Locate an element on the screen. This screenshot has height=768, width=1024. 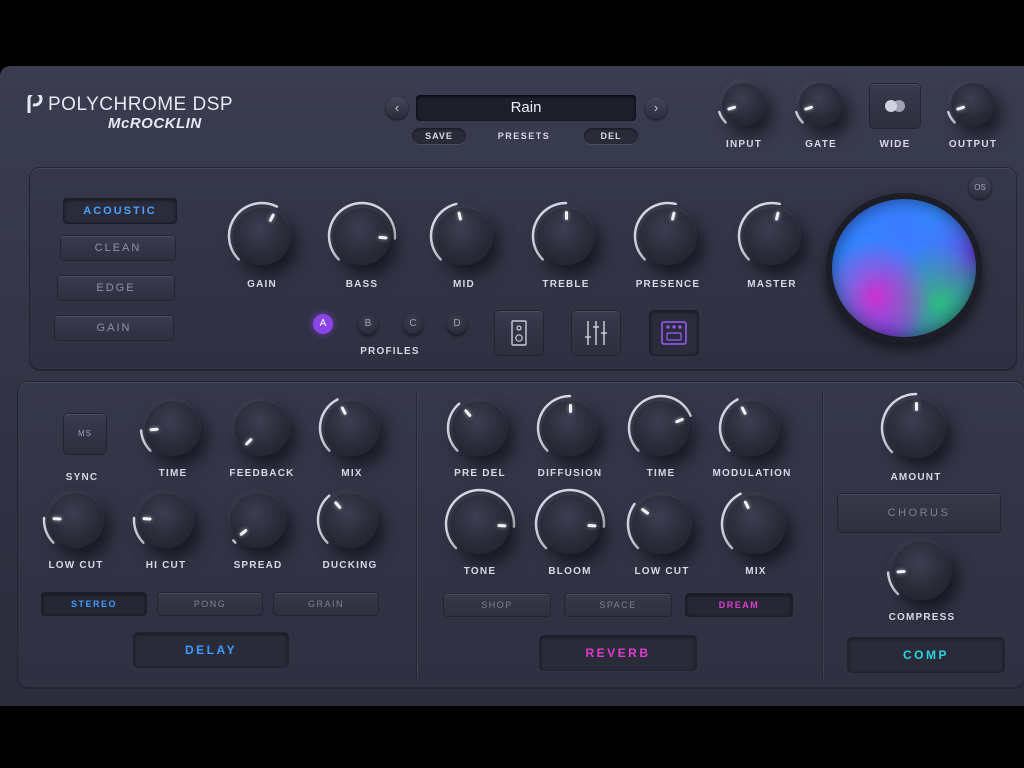
delay-spread-pointer is located at coordinates (243, 532).